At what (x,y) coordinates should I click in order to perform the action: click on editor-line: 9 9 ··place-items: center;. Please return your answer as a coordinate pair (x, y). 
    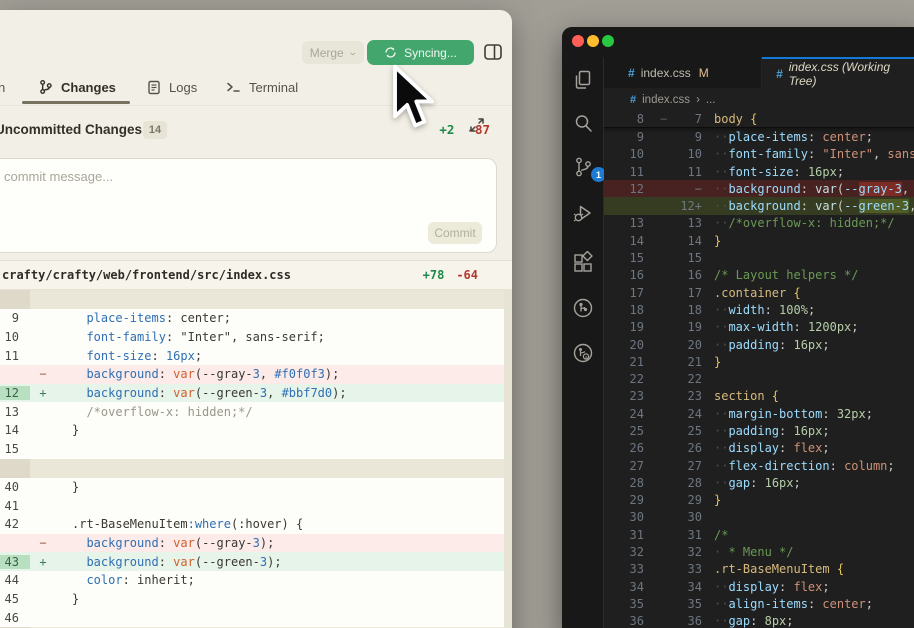
    Looking at the image, I should click on (759, 136).